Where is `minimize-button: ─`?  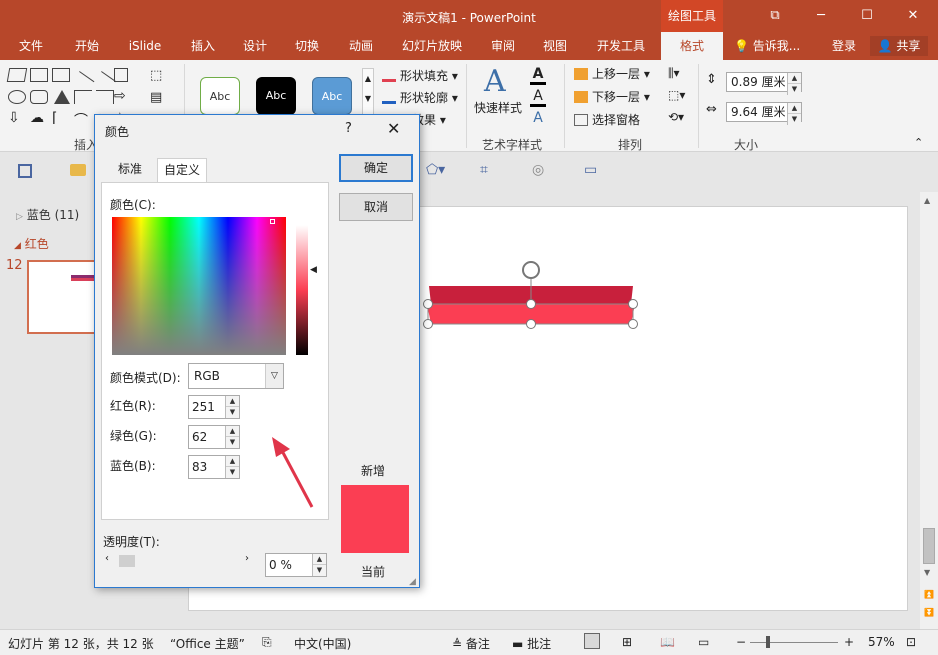
minimize-button: ─ is located at coordinates (821, 16).